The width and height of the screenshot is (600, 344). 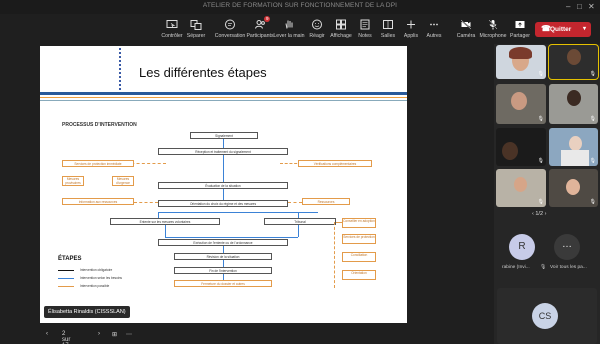 What do you see at coordinates (73, 181) in the screenshot?
I see `flow-box-optional: Mesures provisoires` at bounding box center [73, 181].